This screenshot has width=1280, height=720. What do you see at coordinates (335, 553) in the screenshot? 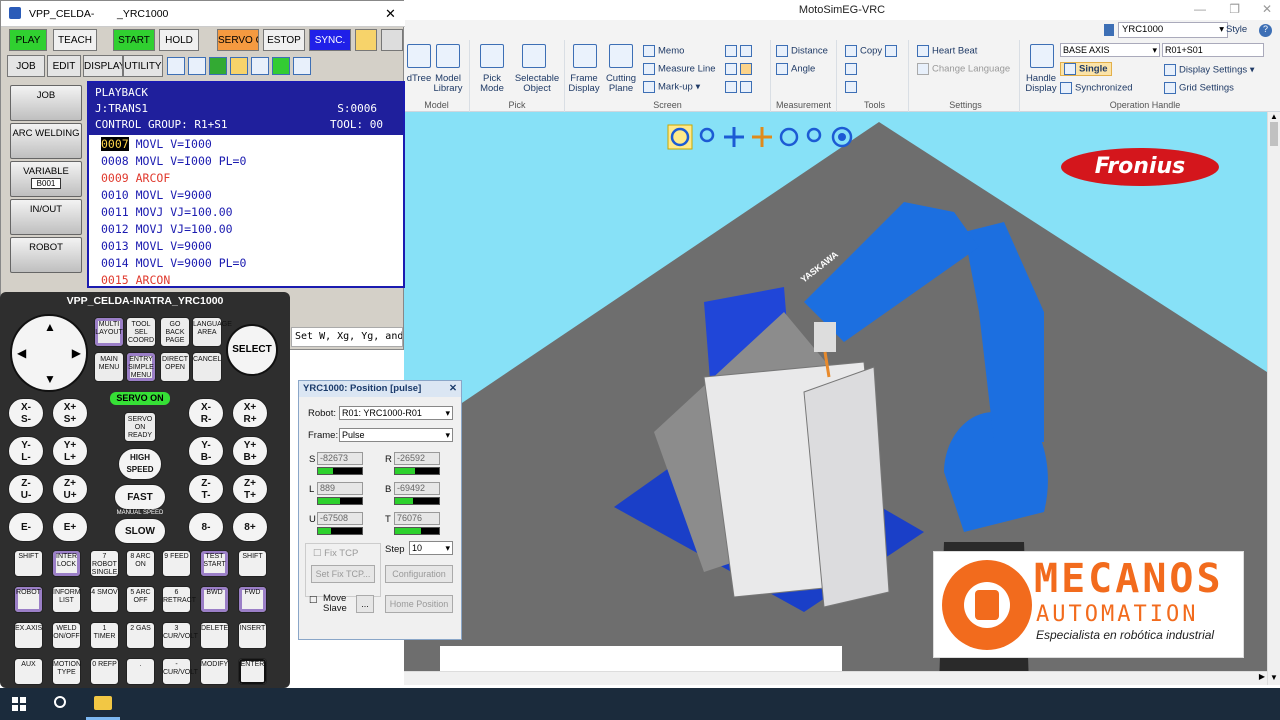
I see `fix-tcp-checkbox: ☐ Fix TCP` at bounding box center [335, 553].